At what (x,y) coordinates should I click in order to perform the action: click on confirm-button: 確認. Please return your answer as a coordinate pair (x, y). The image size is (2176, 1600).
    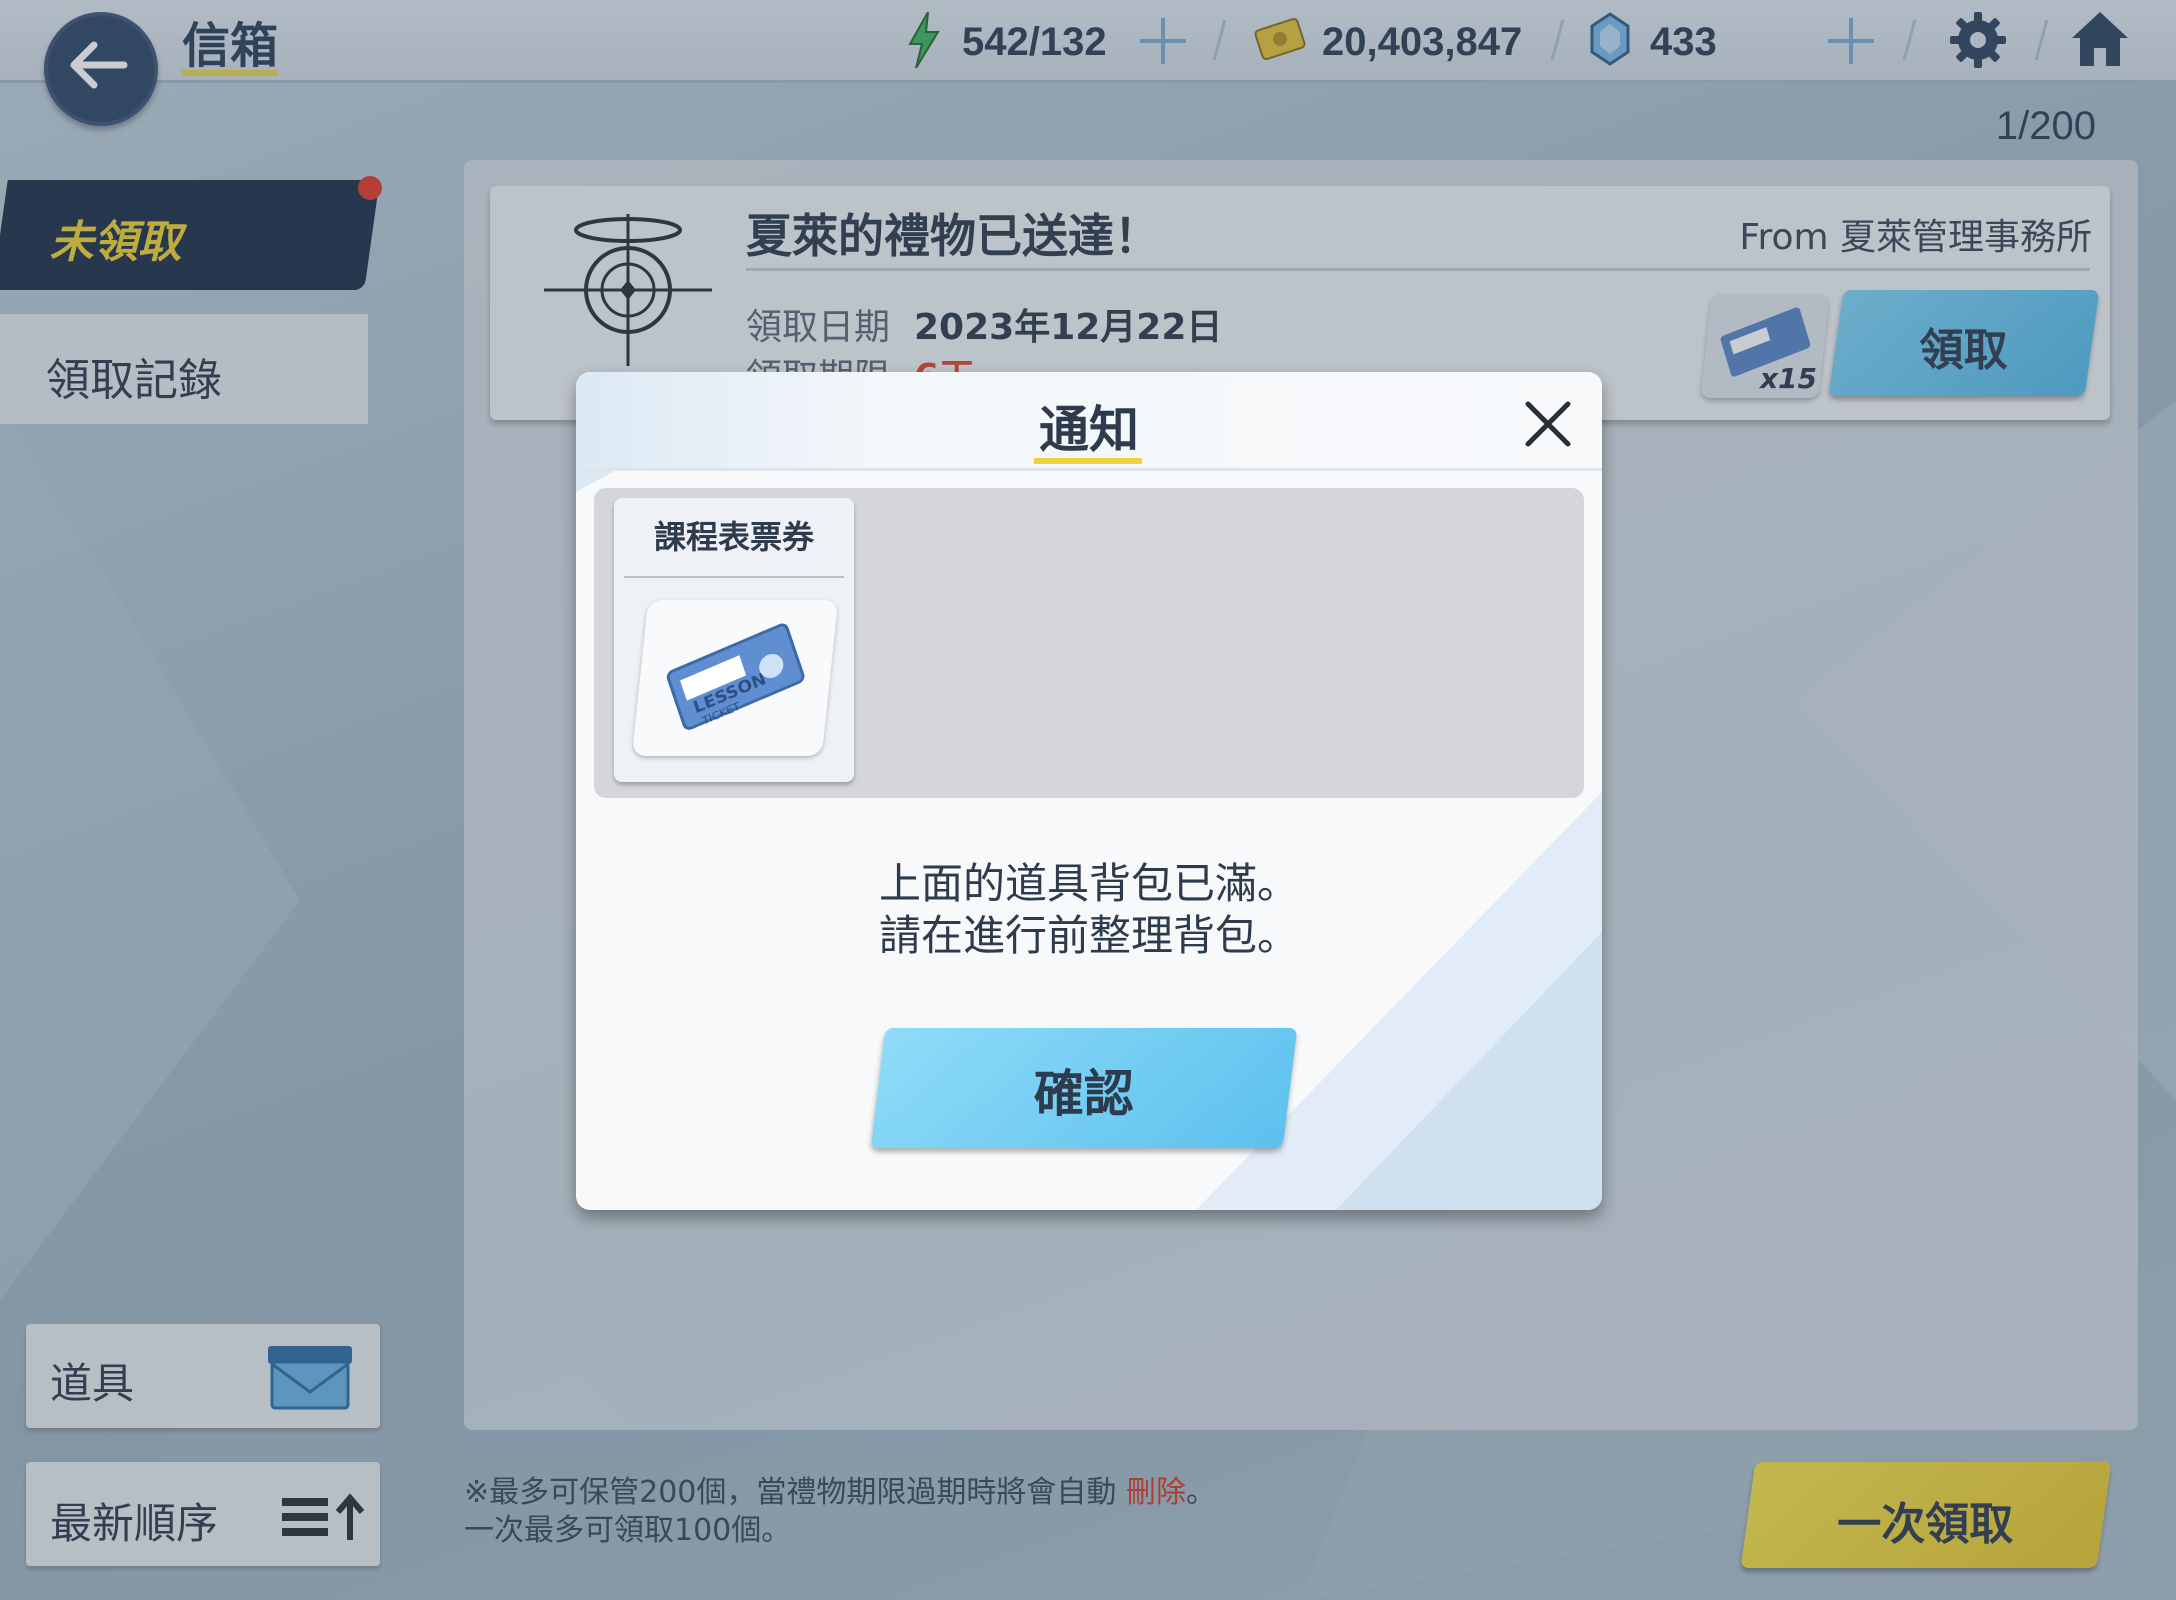
    Looking at the image, I should click on (1084, 1088).